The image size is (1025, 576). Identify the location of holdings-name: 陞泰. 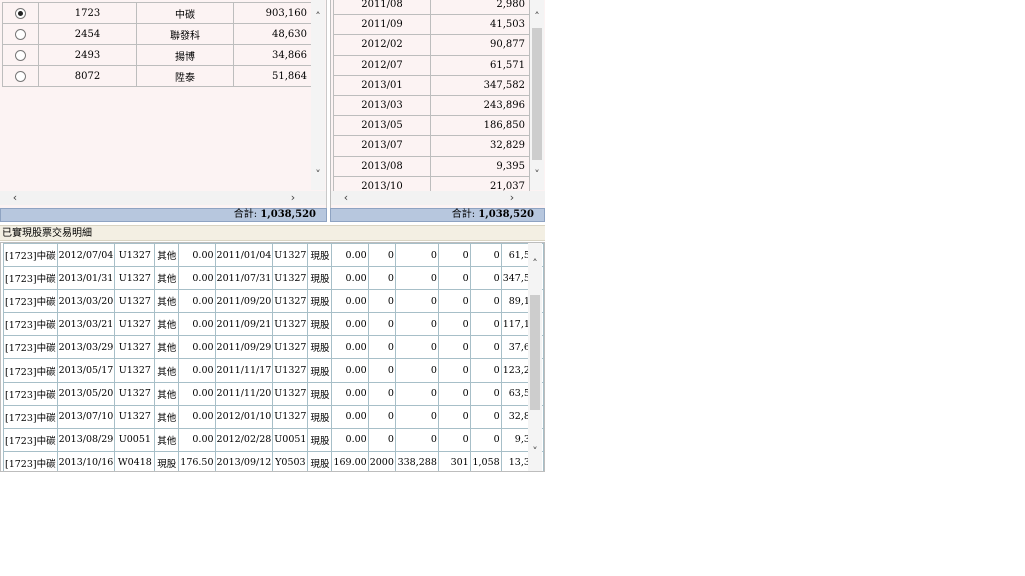
(185, 76).